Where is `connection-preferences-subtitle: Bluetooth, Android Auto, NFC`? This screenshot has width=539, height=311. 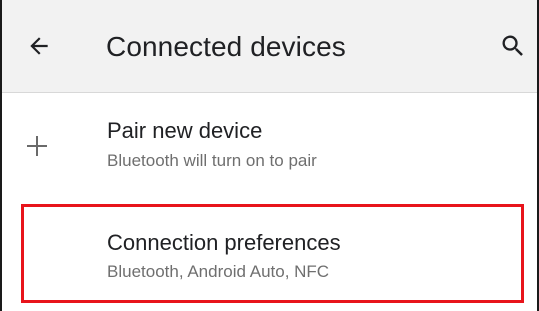 connection-preferences-subtitle: Bluetooth, Android Auto, NFC is located at coordinates (218, 271).